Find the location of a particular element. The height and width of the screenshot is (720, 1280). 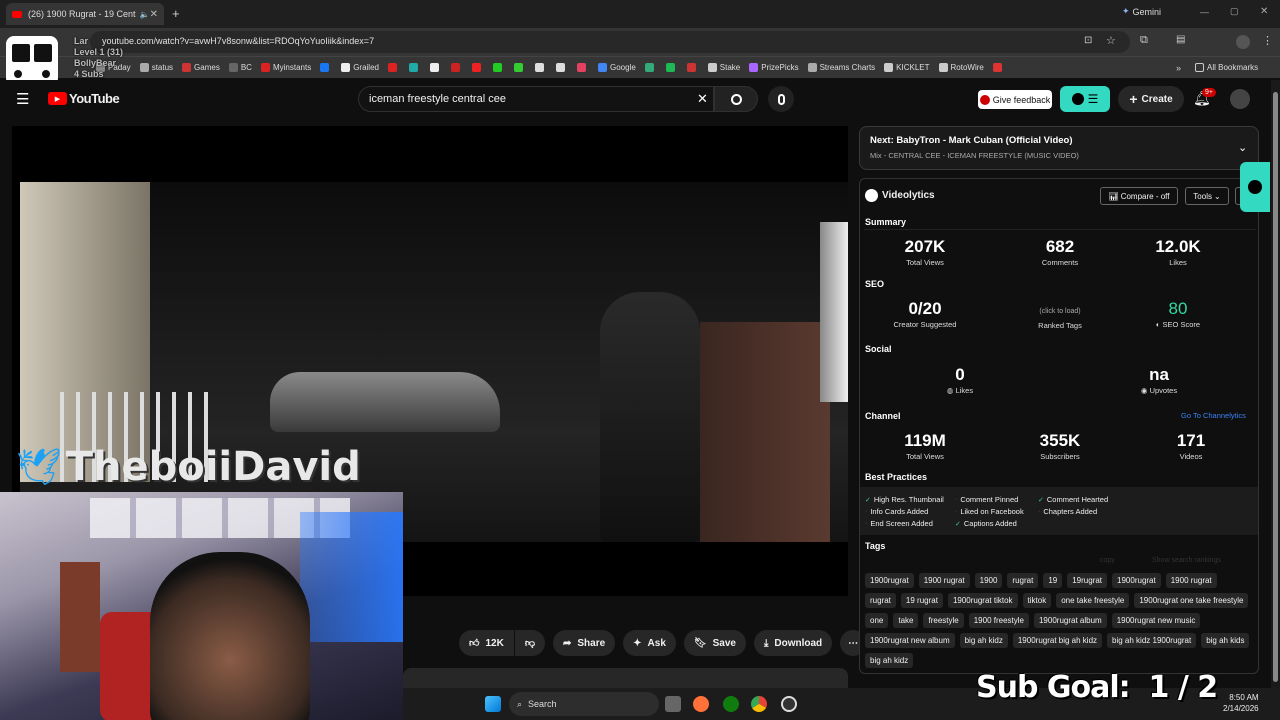

tag-chip: 1900 is located at coordinates (988, 580).